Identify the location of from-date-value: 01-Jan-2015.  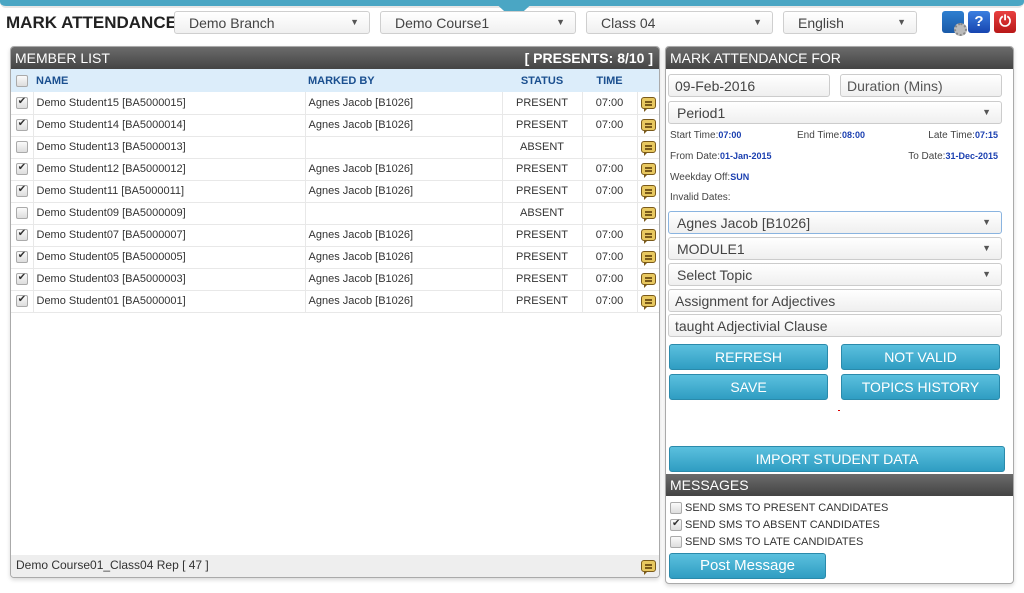
(746, 156).